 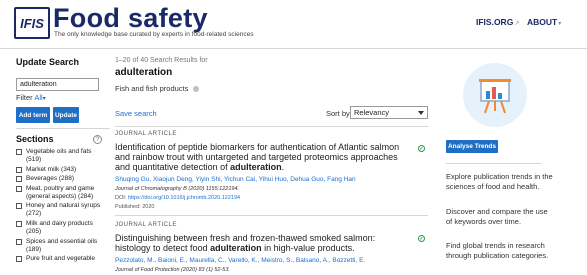 What do you see at coordinates (51, 169) in the screenshot?
I see `section-label: Market milk (343)` at bounding box center [51, 169].